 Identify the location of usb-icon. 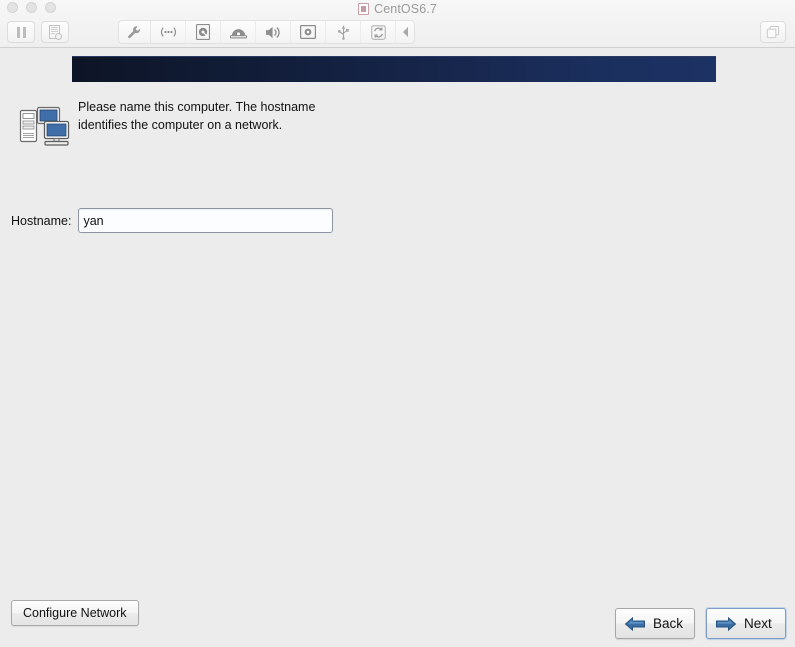
(343, 32).